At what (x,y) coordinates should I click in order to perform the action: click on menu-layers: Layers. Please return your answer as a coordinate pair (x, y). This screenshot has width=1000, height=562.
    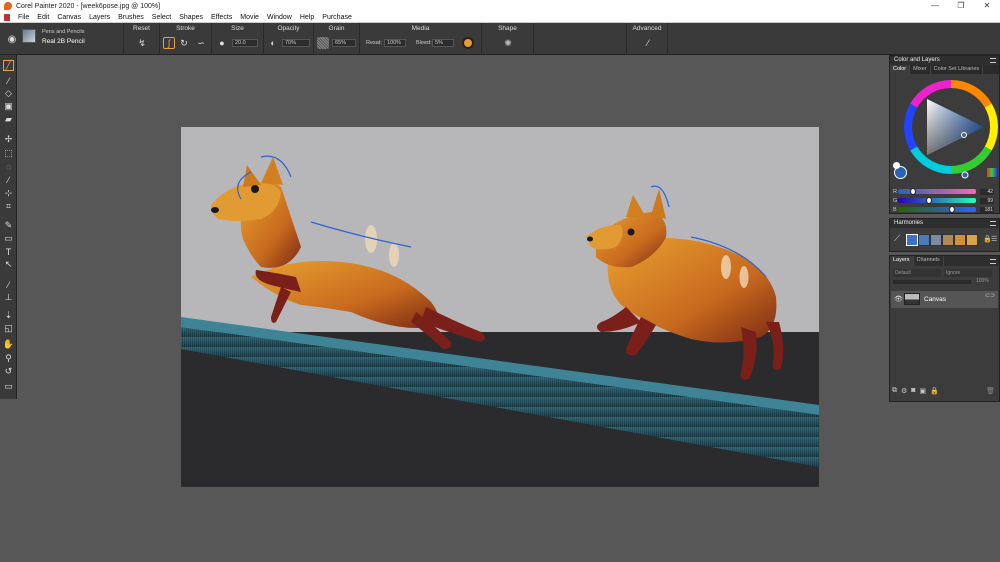
    Looking at the image, I should click on (99, 17).